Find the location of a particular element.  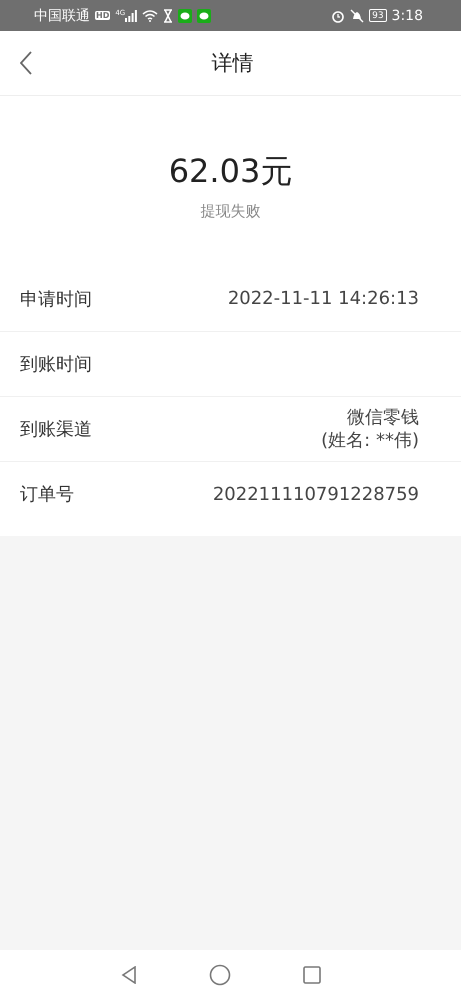

field-value: (姓名: **伟) is located at coordinates (370, 440).